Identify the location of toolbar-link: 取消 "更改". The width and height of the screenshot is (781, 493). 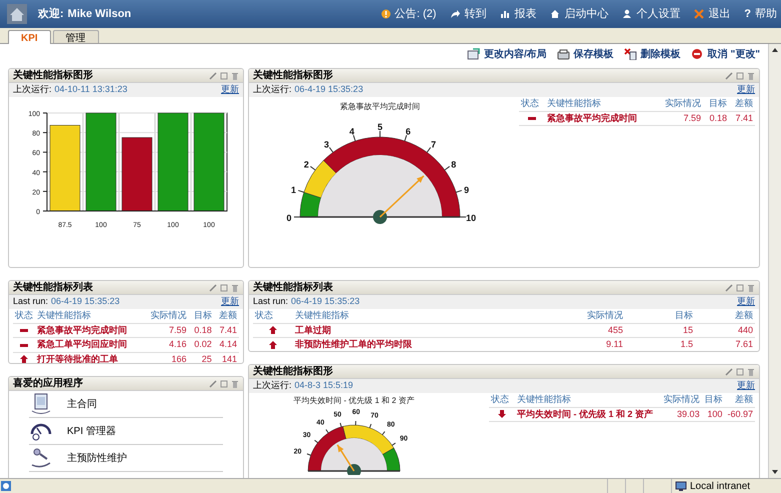
(725, 54).